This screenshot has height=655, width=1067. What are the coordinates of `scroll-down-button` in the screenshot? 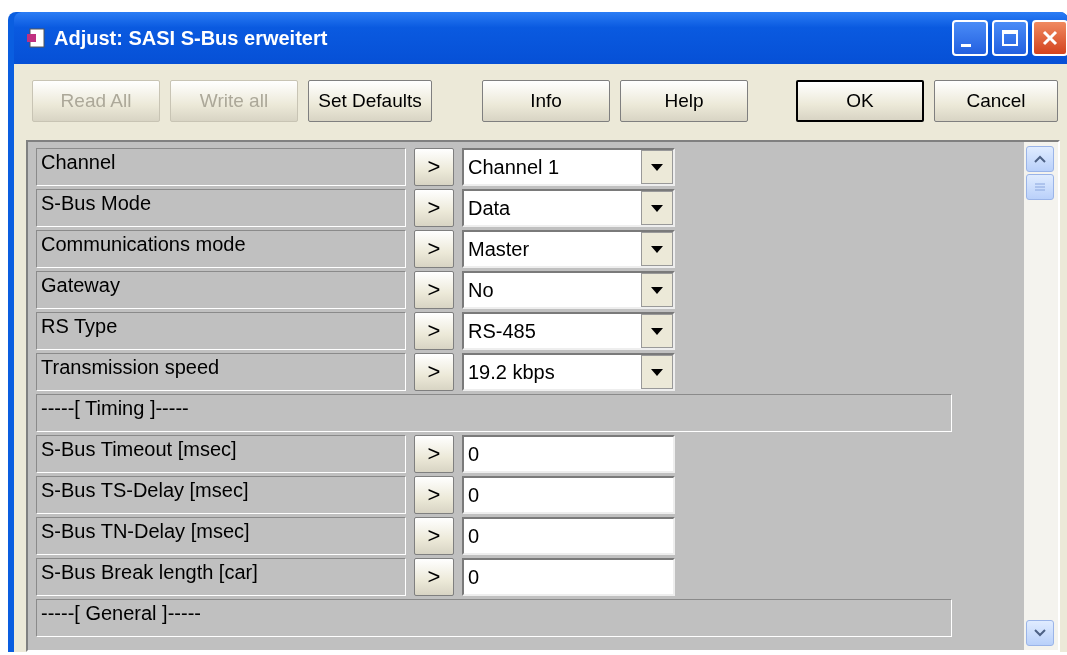 It's located at (1040, 633).